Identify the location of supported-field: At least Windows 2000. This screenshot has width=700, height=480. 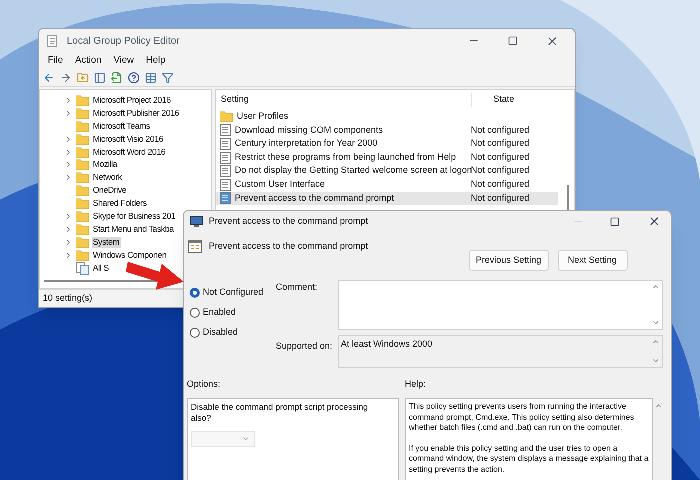
(500, 351).